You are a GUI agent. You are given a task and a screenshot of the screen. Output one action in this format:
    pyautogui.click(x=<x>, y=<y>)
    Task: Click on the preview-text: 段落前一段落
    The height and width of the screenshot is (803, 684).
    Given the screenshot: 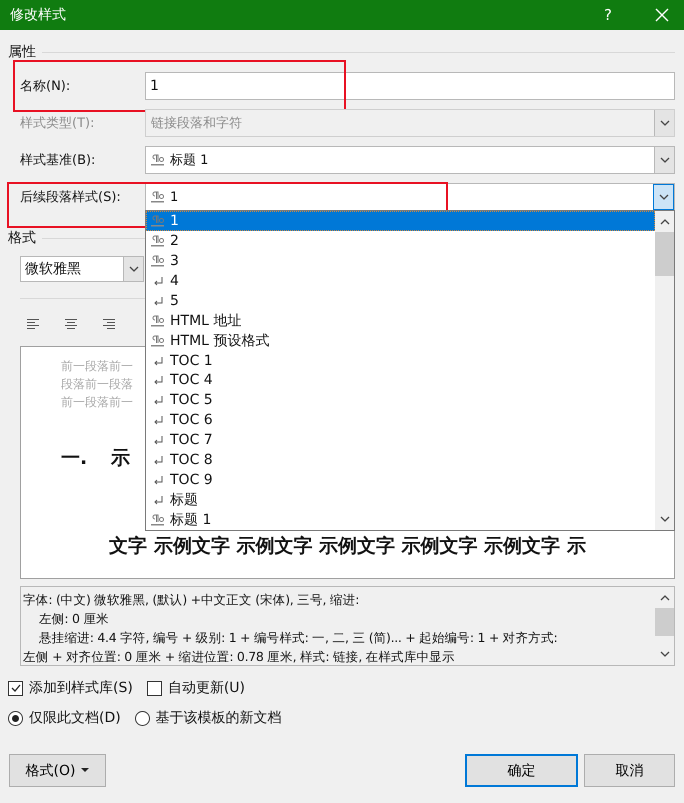 What is the action you would take?
    pyautogui.click(x=97, y=384)
    